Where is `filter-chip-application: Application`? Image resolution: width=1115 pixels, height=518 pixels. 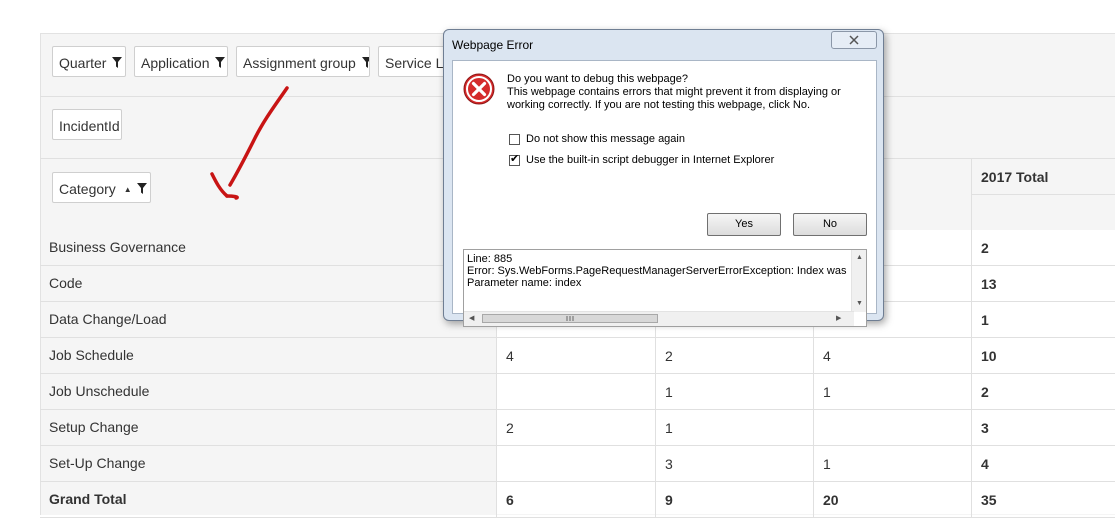 filter-chip-application: Application is located at coordinates (181, 61).